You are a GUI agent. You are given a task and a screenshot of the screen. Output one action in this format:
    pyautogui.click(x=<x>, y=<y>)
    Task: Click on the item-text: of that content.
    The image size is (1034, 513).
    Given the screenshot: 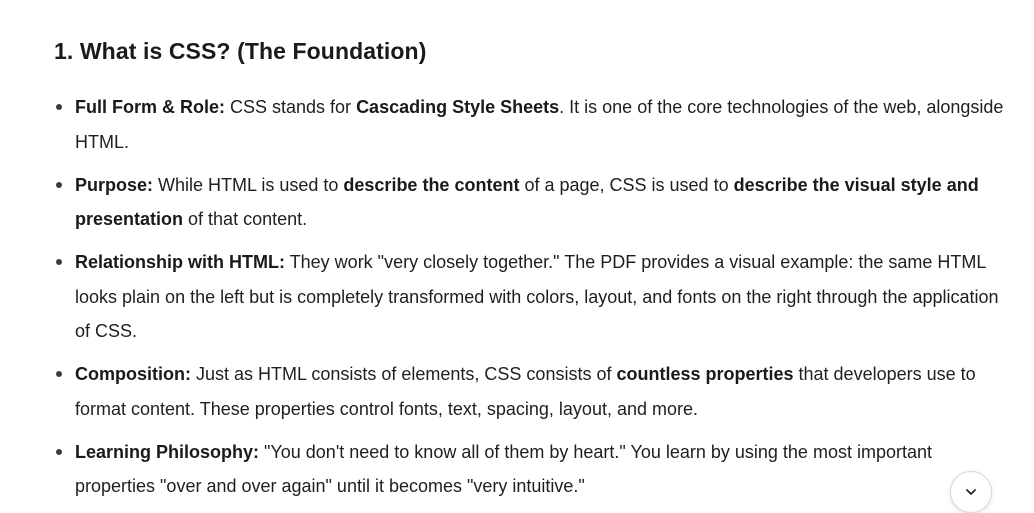 What is the action you would take?
    pyautogui.click(x=245, y=219)
    